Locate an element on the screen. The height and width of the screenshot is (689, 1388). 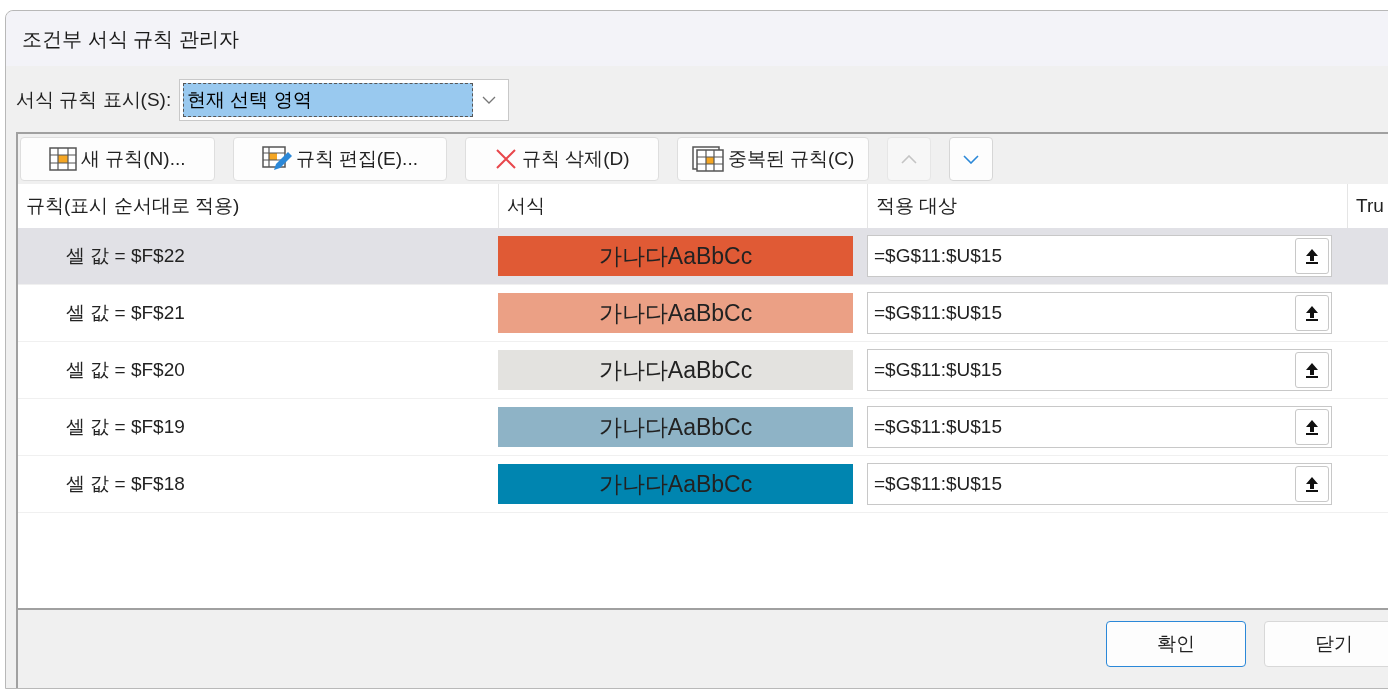
grid-copy-icon is located at coordinates (707, 159).